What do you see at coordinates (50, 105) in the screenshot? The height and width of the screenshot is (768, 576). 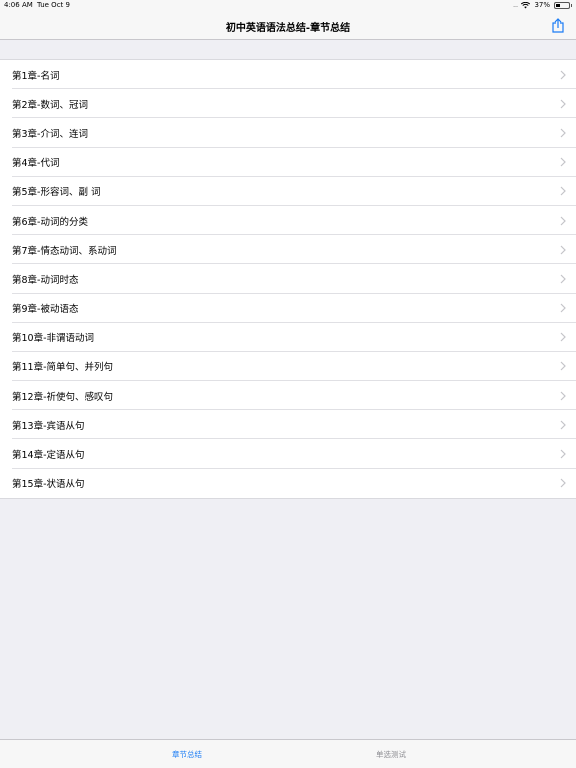 I see `chapter-label: 第2章-数词、冠词` at bounding box center [50, 105].